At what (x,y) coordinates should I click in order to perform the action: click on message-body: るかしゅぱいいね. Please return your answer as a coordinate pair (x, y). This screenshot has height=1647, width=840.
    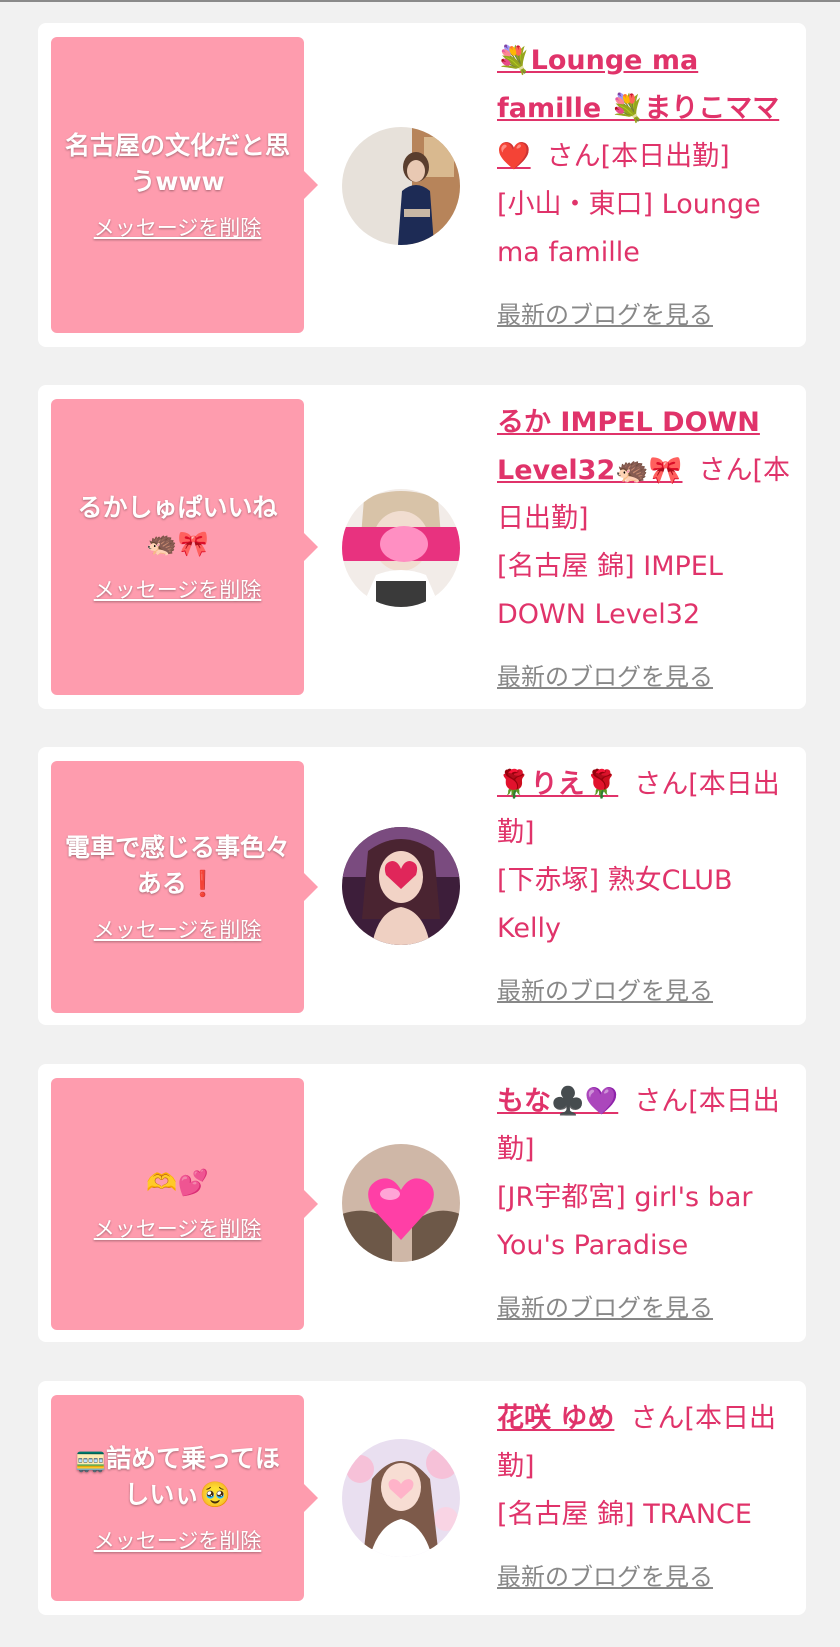
    Looking at the image, I should click on (177, 507).